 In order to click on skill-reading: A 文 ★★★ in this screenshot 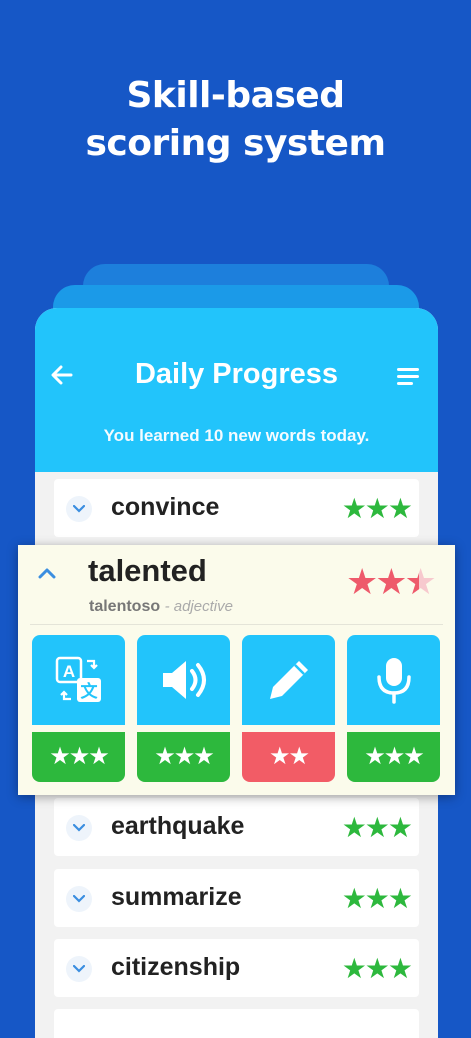, I will do `click(78, 708)`.